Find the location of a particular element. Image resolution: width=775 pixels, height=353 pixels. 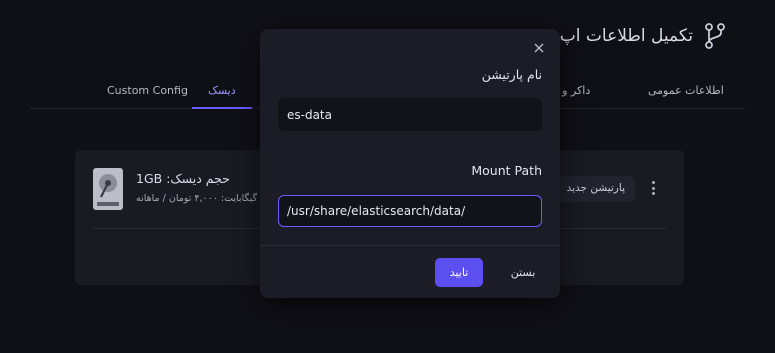

disk-size: حجم دیسک: 1GB is located at coordinates (183, 178).